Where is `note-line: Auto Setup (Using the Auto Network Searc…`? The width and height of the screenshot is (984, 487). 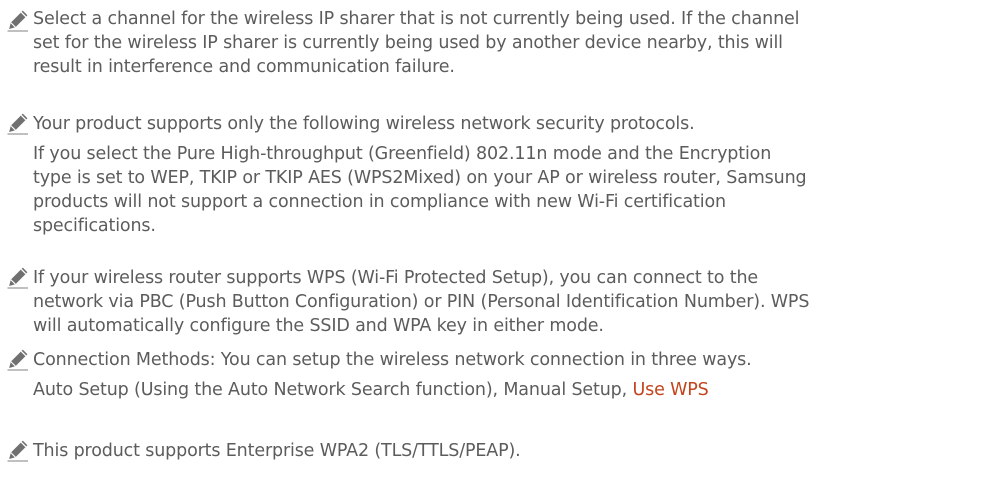 note-line: Auto Setup (Using the Auto Network Searc… is located at coordinates (498, 390).